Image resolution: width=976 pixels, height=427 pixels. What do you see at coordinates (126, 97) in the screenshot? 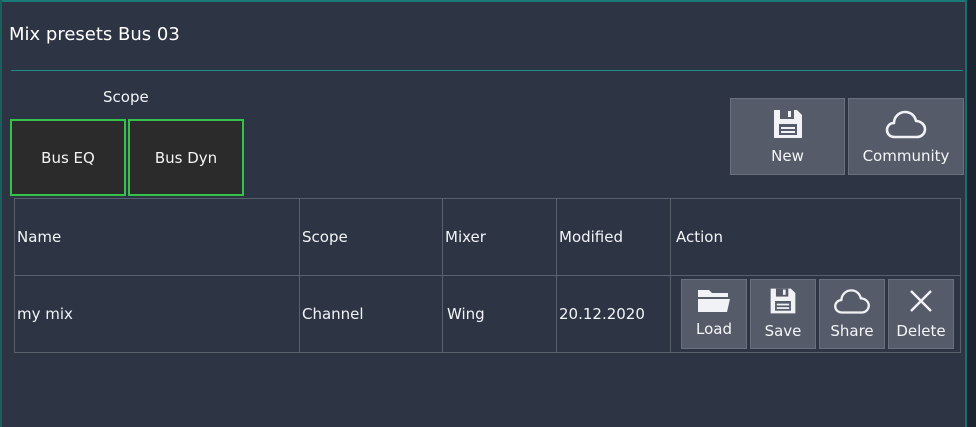
I see `scope-label: Scope` at bounding box center [126, 97].